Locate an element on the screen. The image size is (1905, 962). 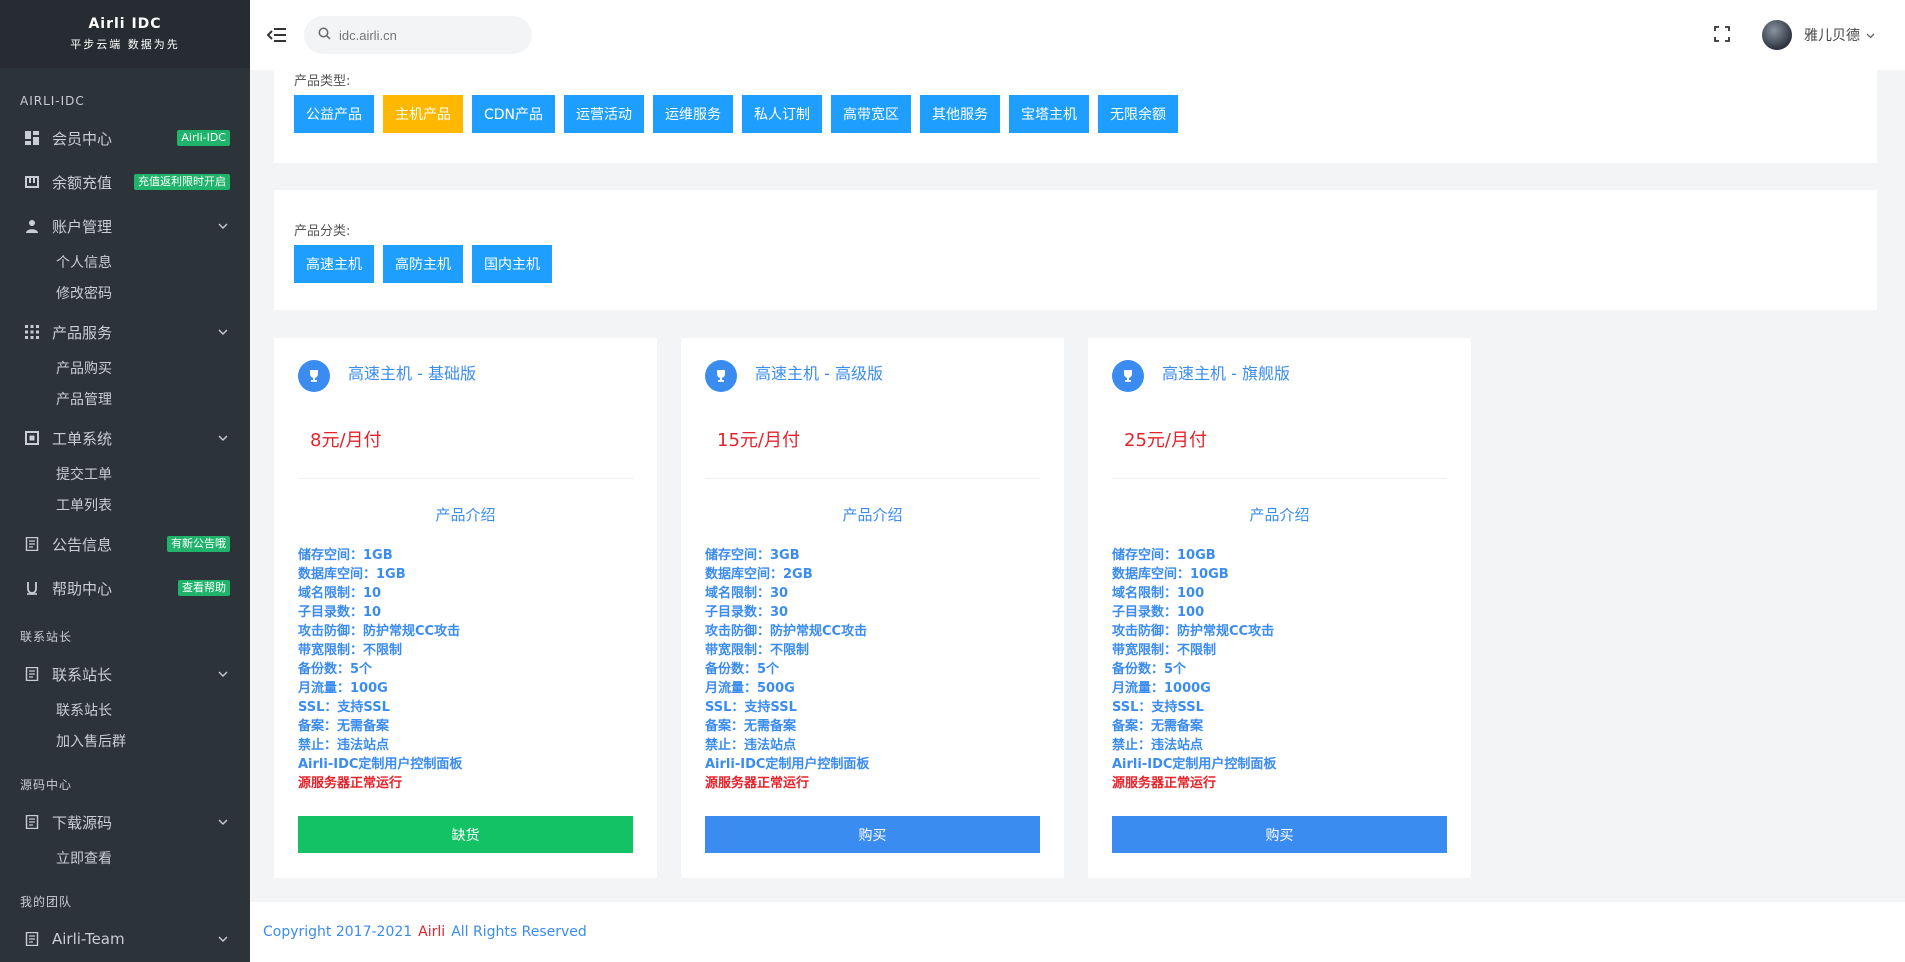
sidebar-item-contact: 联系站长 is located at coordinates (125, 674).